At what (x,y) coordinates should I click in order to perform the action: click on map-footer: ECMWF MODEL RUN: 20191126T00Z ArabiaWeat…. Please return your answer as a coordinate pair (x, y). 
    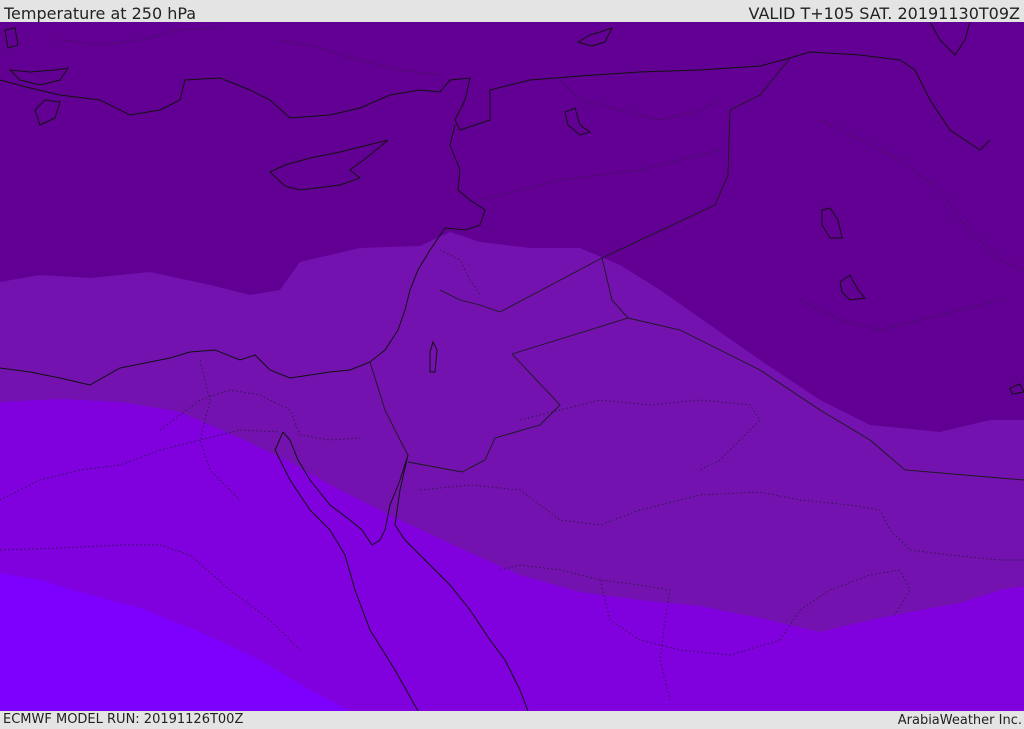
    Looking at the image, I should click on (512, 720).